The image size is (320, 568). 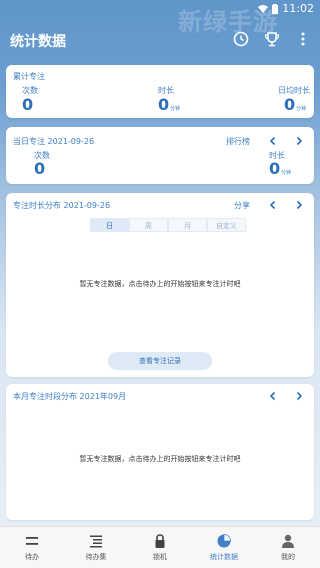 I want to click on segment-month: 月, so click(x=187, y=225).